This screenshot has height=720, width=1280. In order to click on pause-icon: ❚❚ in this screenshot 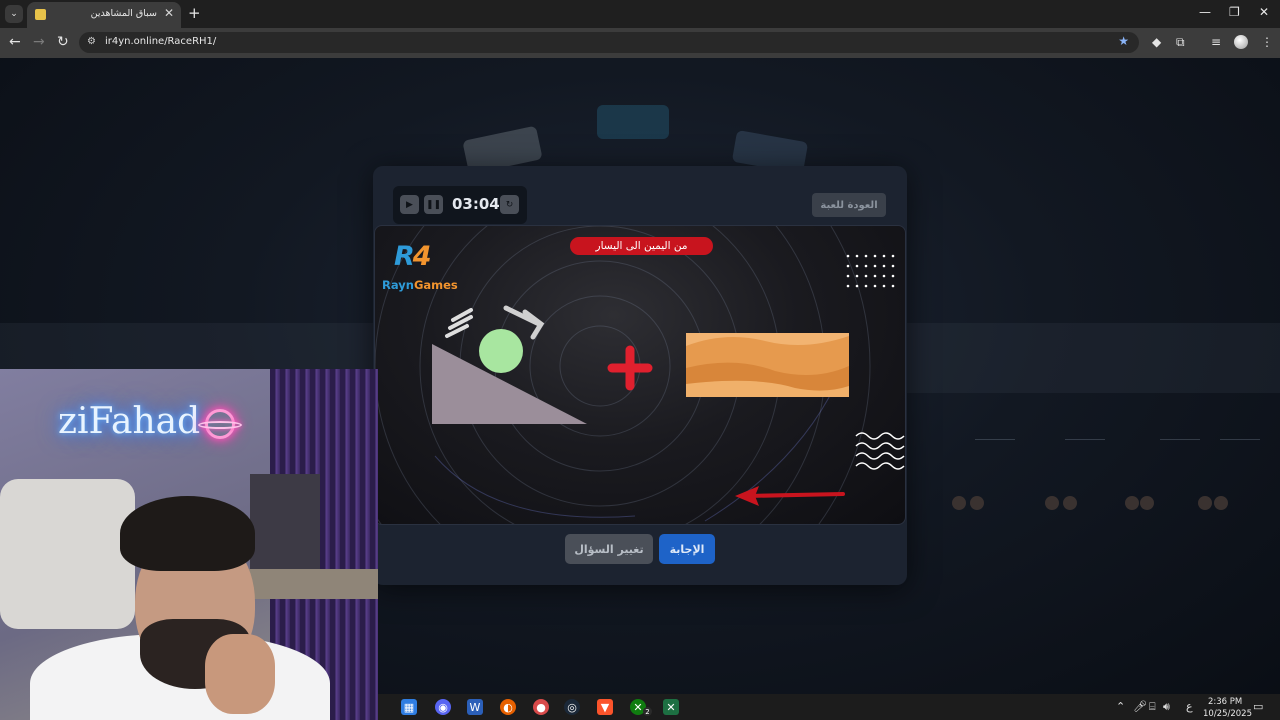, I will do `click(433, 204)`.